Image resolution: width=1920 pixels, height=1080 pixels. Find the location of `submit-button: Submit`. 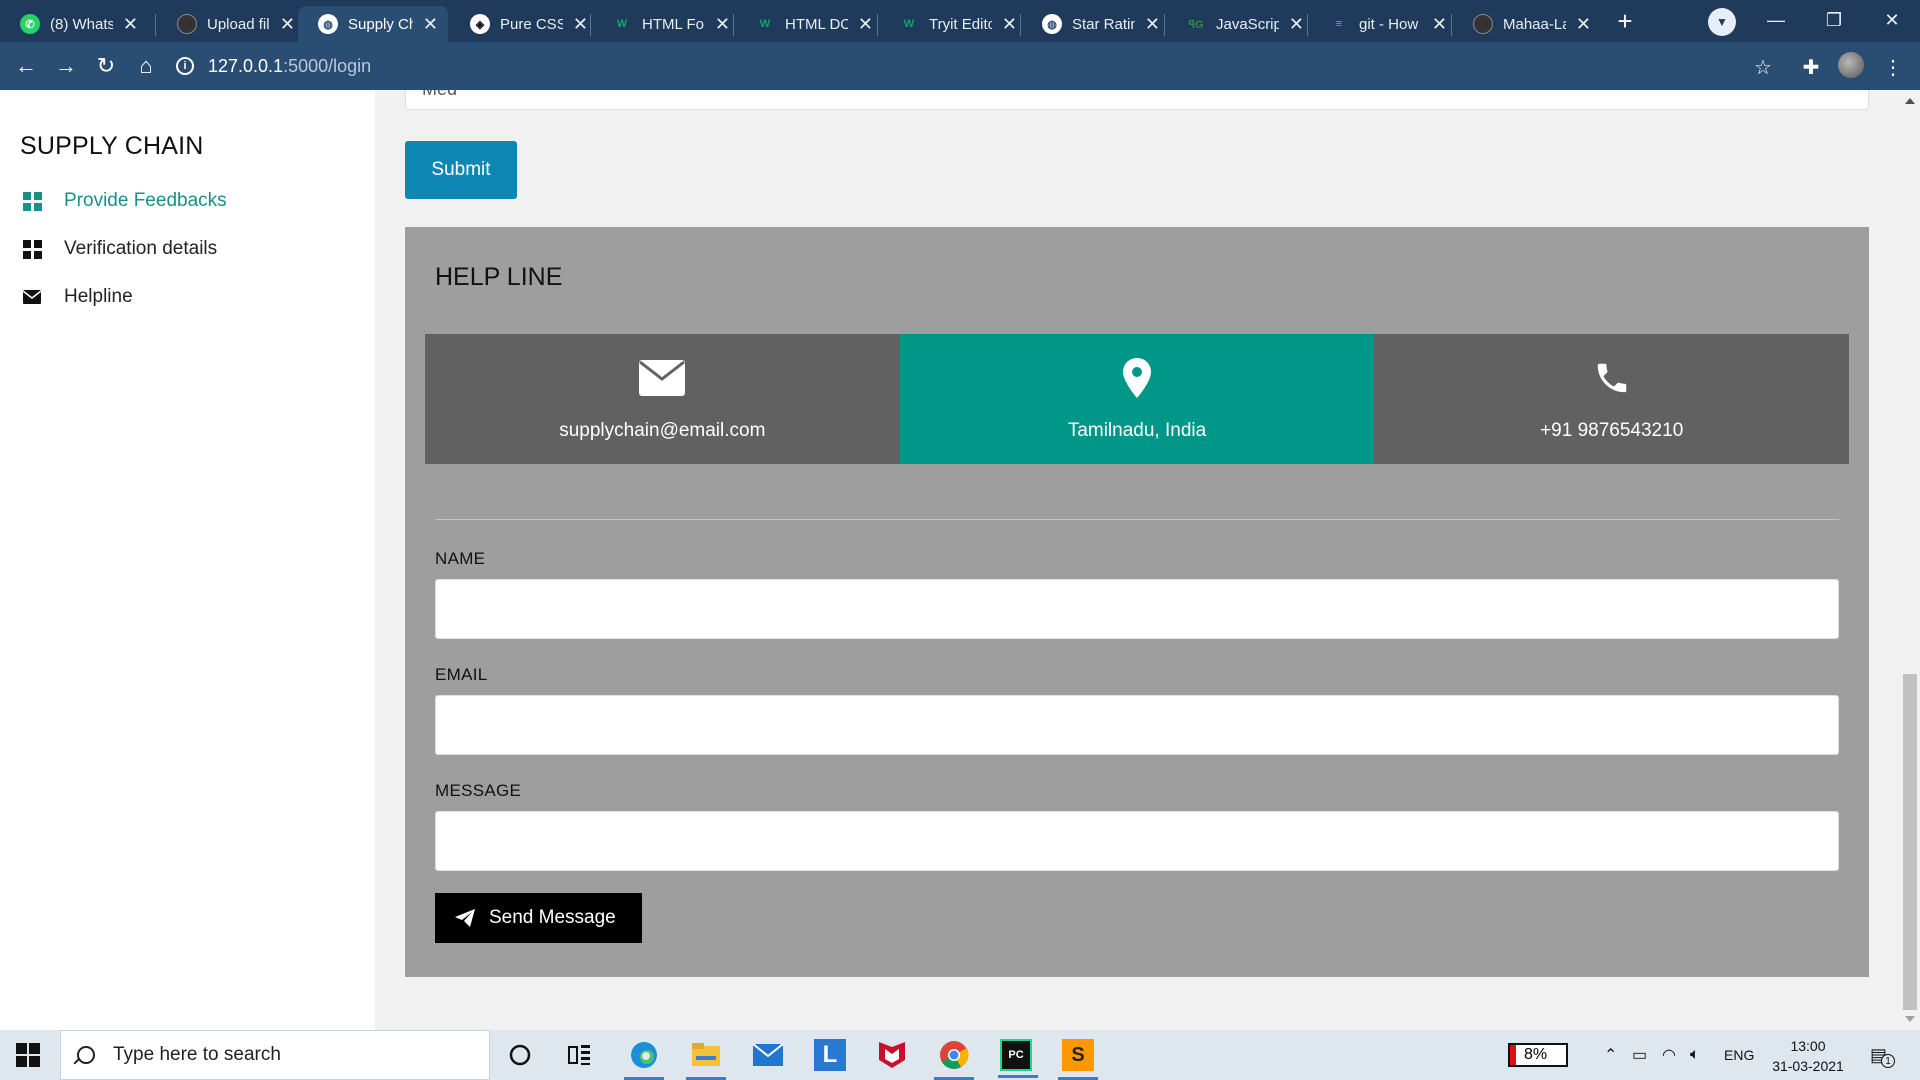

submit-button: Submit is located at coordinates (461, 170).